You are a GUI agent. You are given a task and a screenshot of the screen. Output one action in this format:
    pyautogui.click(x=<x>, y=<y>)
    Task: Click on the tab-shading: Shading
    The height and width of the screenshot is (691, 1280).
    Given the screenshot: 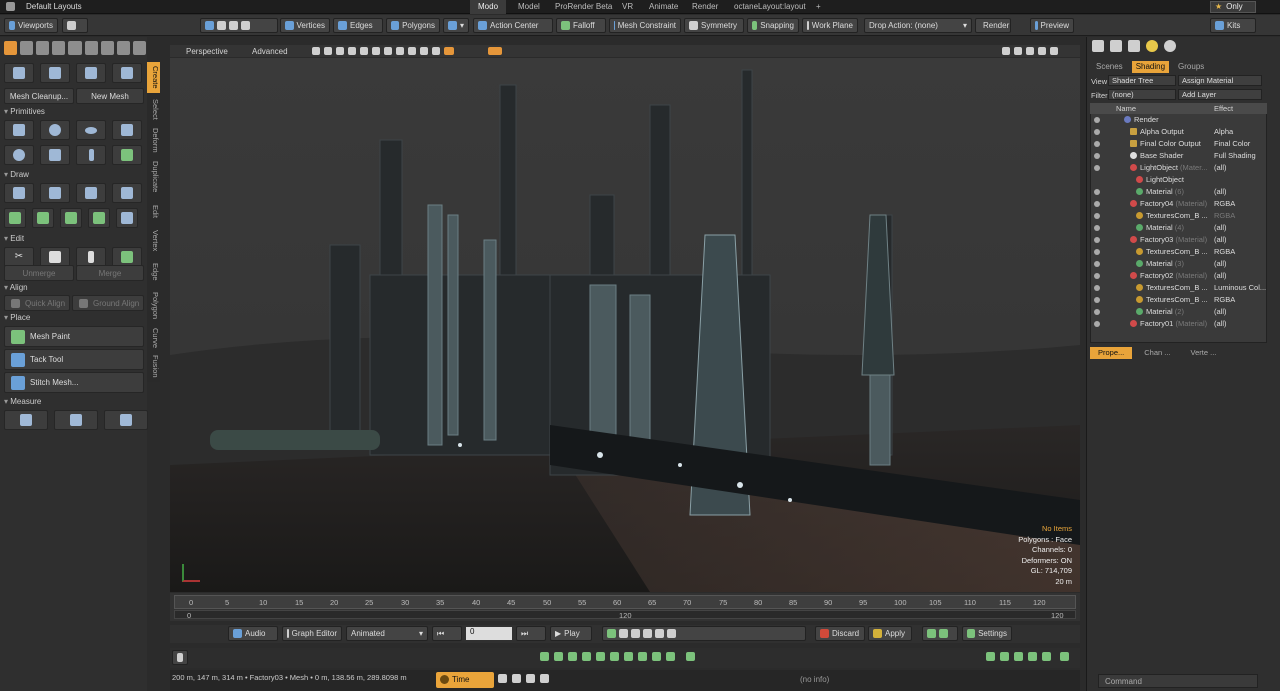 What is the action you would take?
    pyautogui.click(x=1150, y=67)
    